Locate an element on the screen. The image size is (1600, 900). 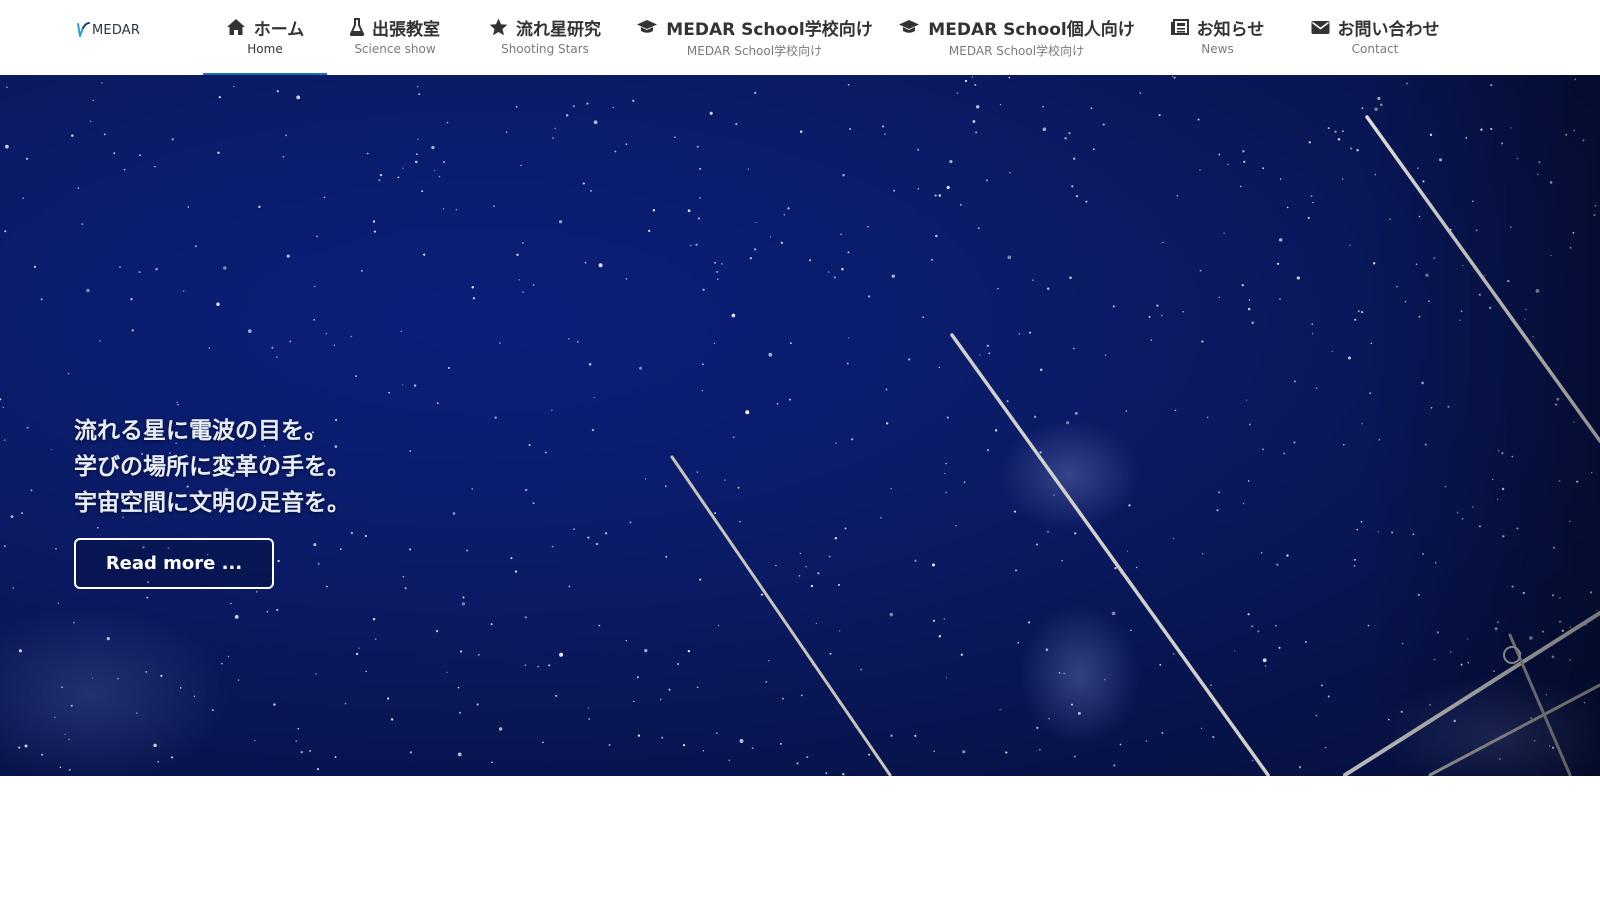
nav-item-science-show: 出張教室 Science show is located at coordinates (395, 37).